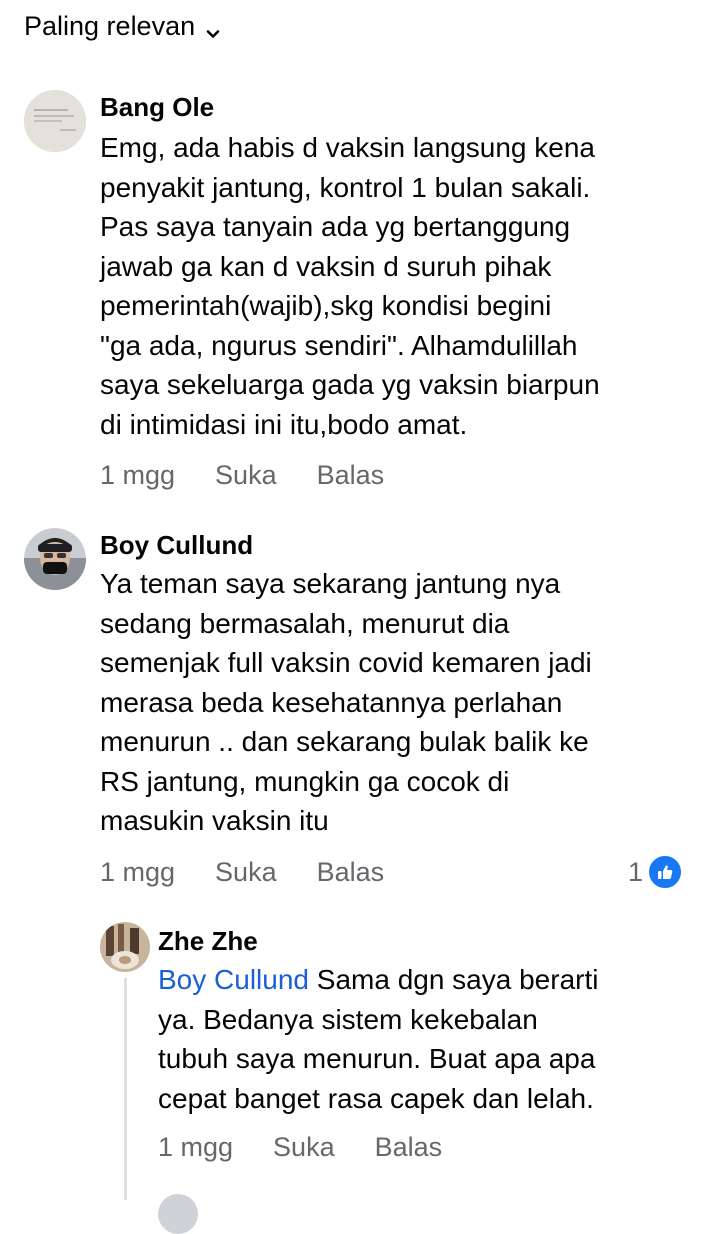  I want to click on reaction-summary: 1, so click(656, 872).